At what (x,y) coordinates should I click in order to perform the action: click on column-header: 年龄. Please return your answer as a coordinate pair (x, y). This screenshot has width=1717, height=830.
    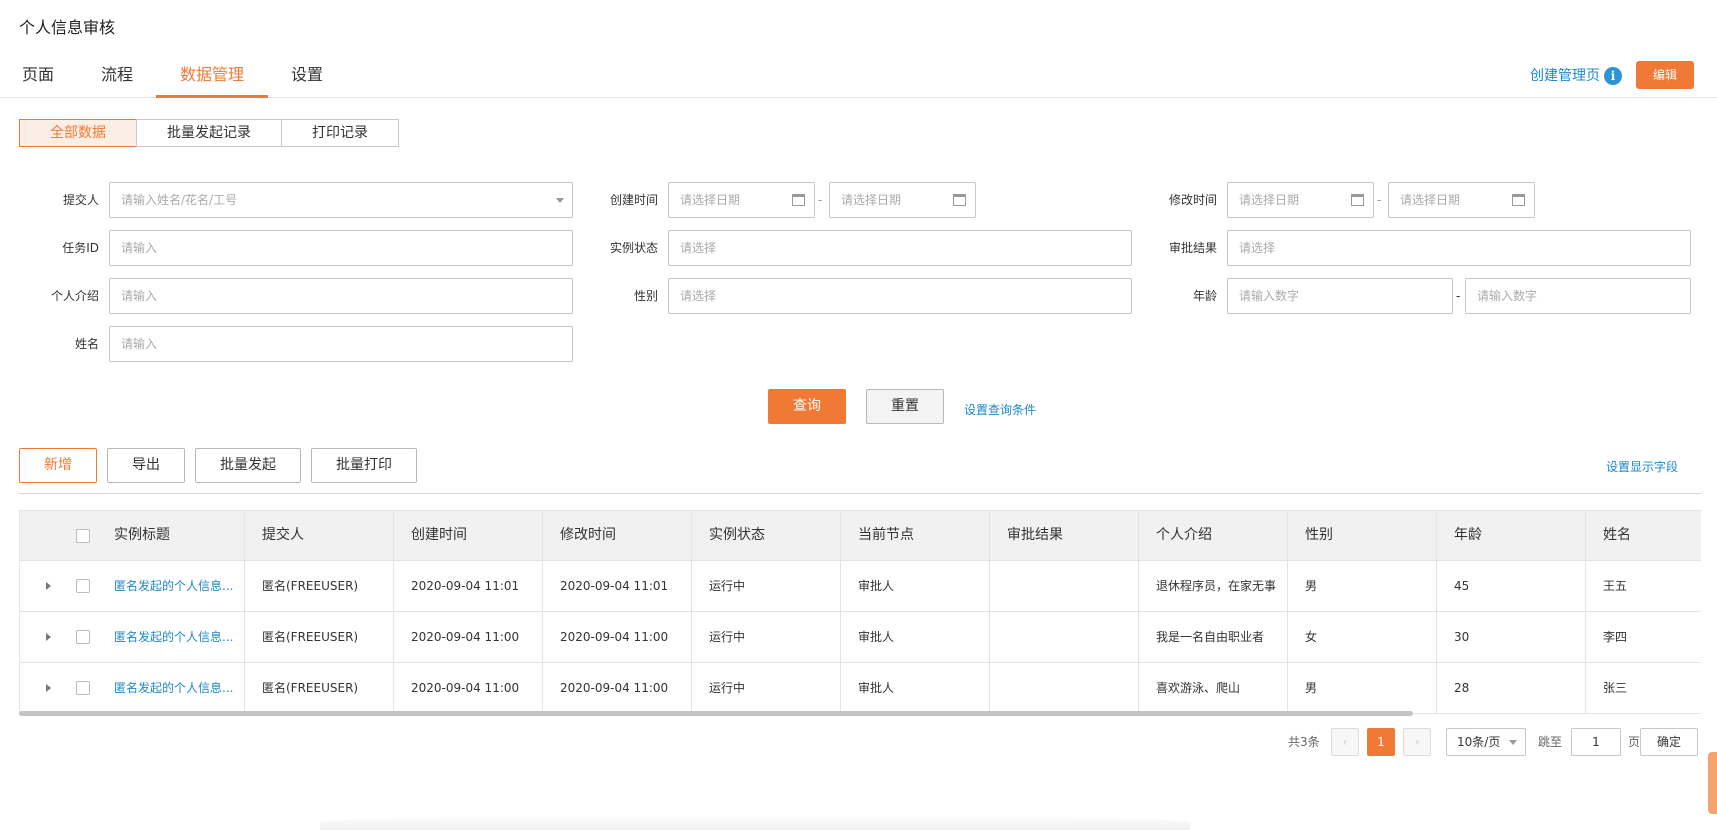
    Looking at the image, I should click on (1510, 535).